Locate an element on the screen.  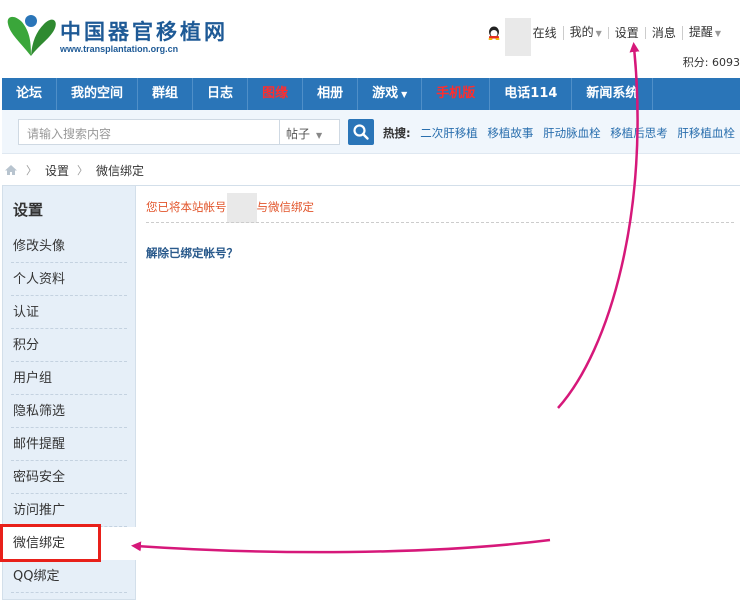
search-icon is located at coordinates (361, 132).